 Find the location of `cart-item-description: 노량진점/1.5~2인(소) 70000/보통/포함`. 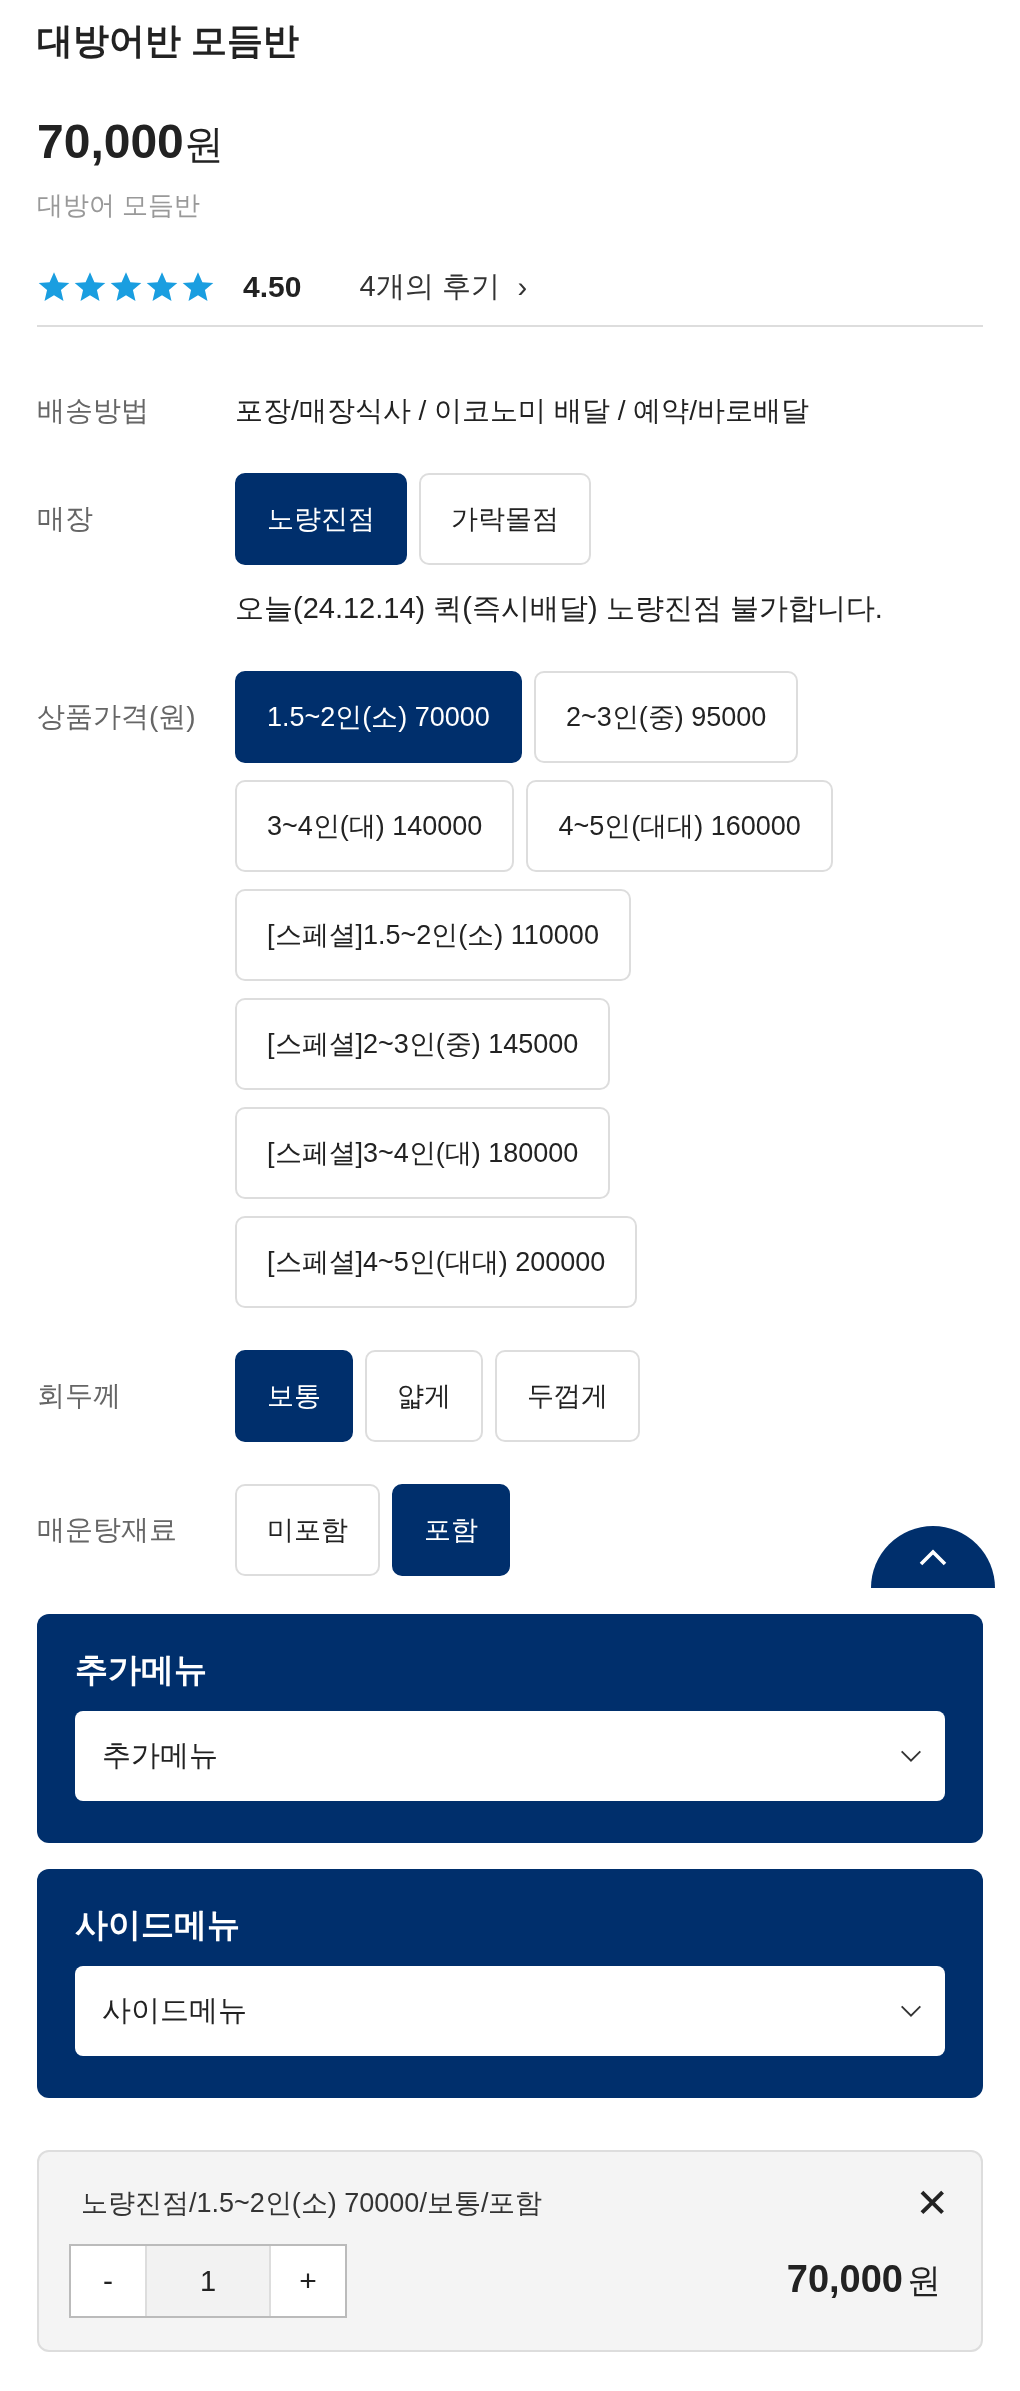

cart-item-description: 노량진점/1.5~2인(소) 70000/보통/포함 is located at coordinates (312, 2203).